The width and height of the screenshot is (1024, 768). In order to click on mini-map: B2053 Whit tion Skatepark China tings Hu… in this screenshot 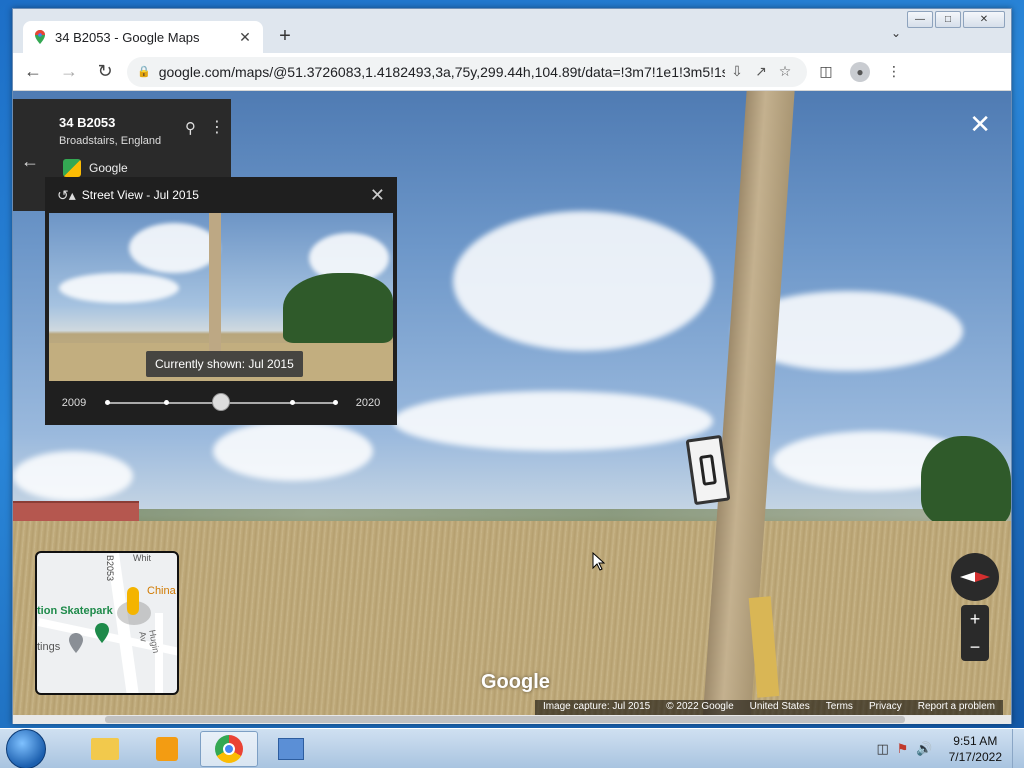, I will do `click(107, 623)`.